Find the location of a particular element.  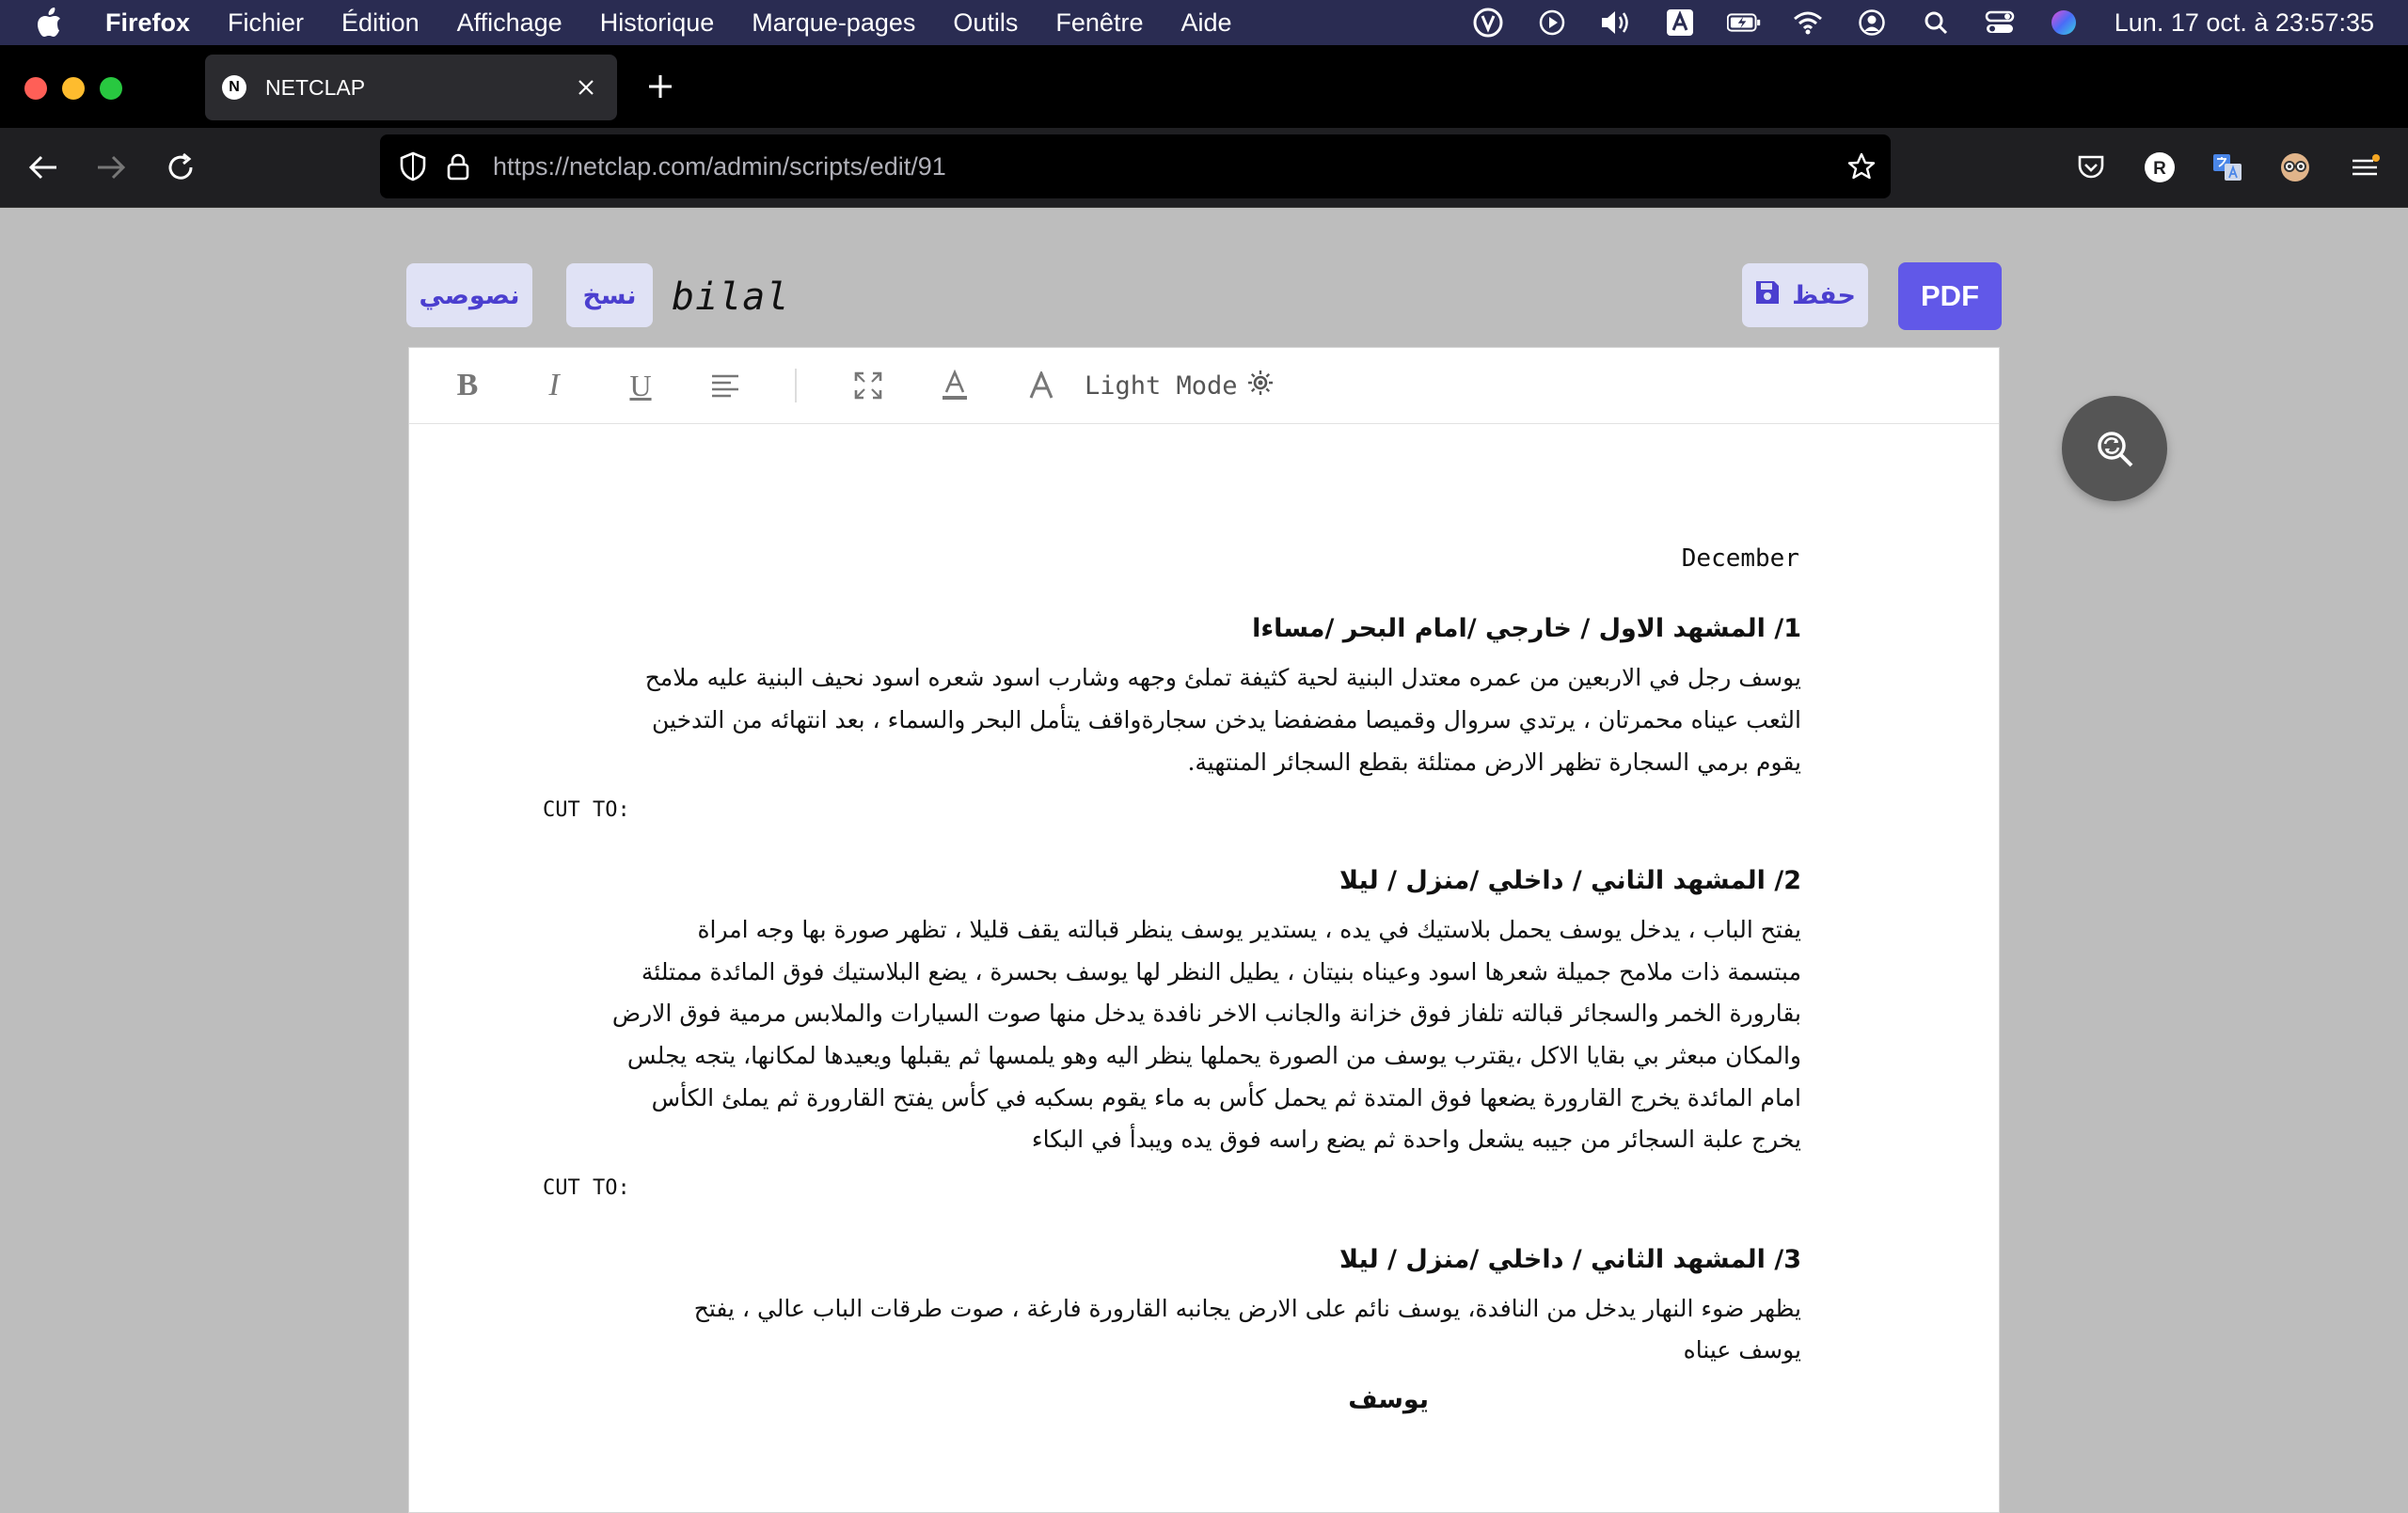

extension-glasses-icon is located at coordinates (2295, 167).